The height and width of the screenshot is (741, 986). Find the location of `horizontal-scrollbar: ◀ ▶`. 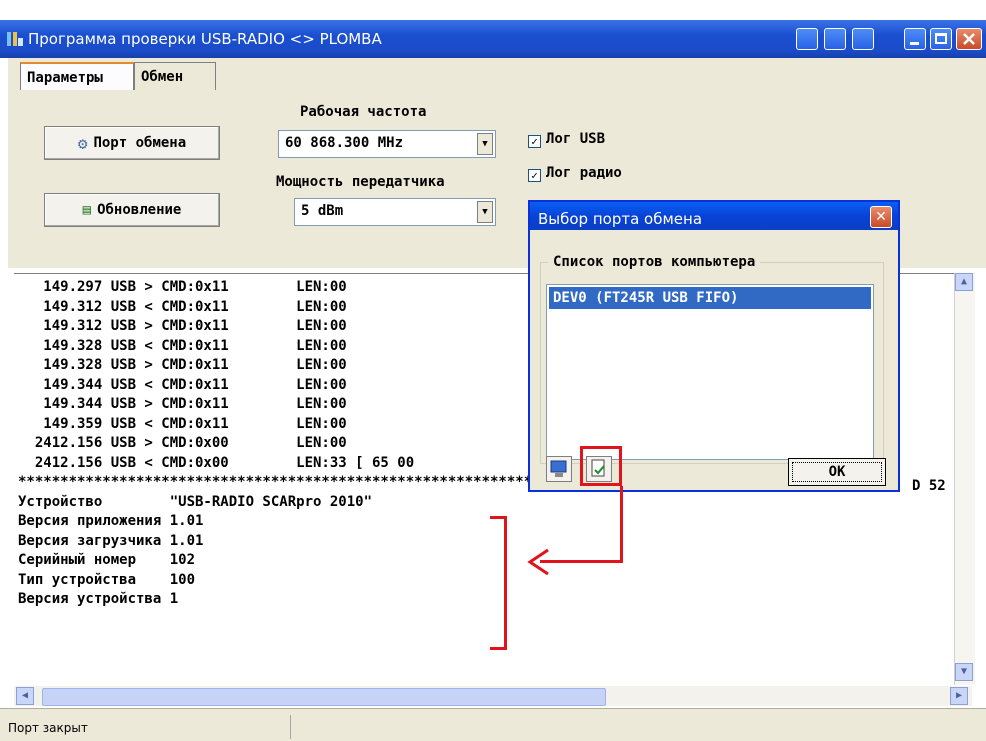

horizontal-scrollbar: ◀ ▶ is located at coordinates (493, 696).